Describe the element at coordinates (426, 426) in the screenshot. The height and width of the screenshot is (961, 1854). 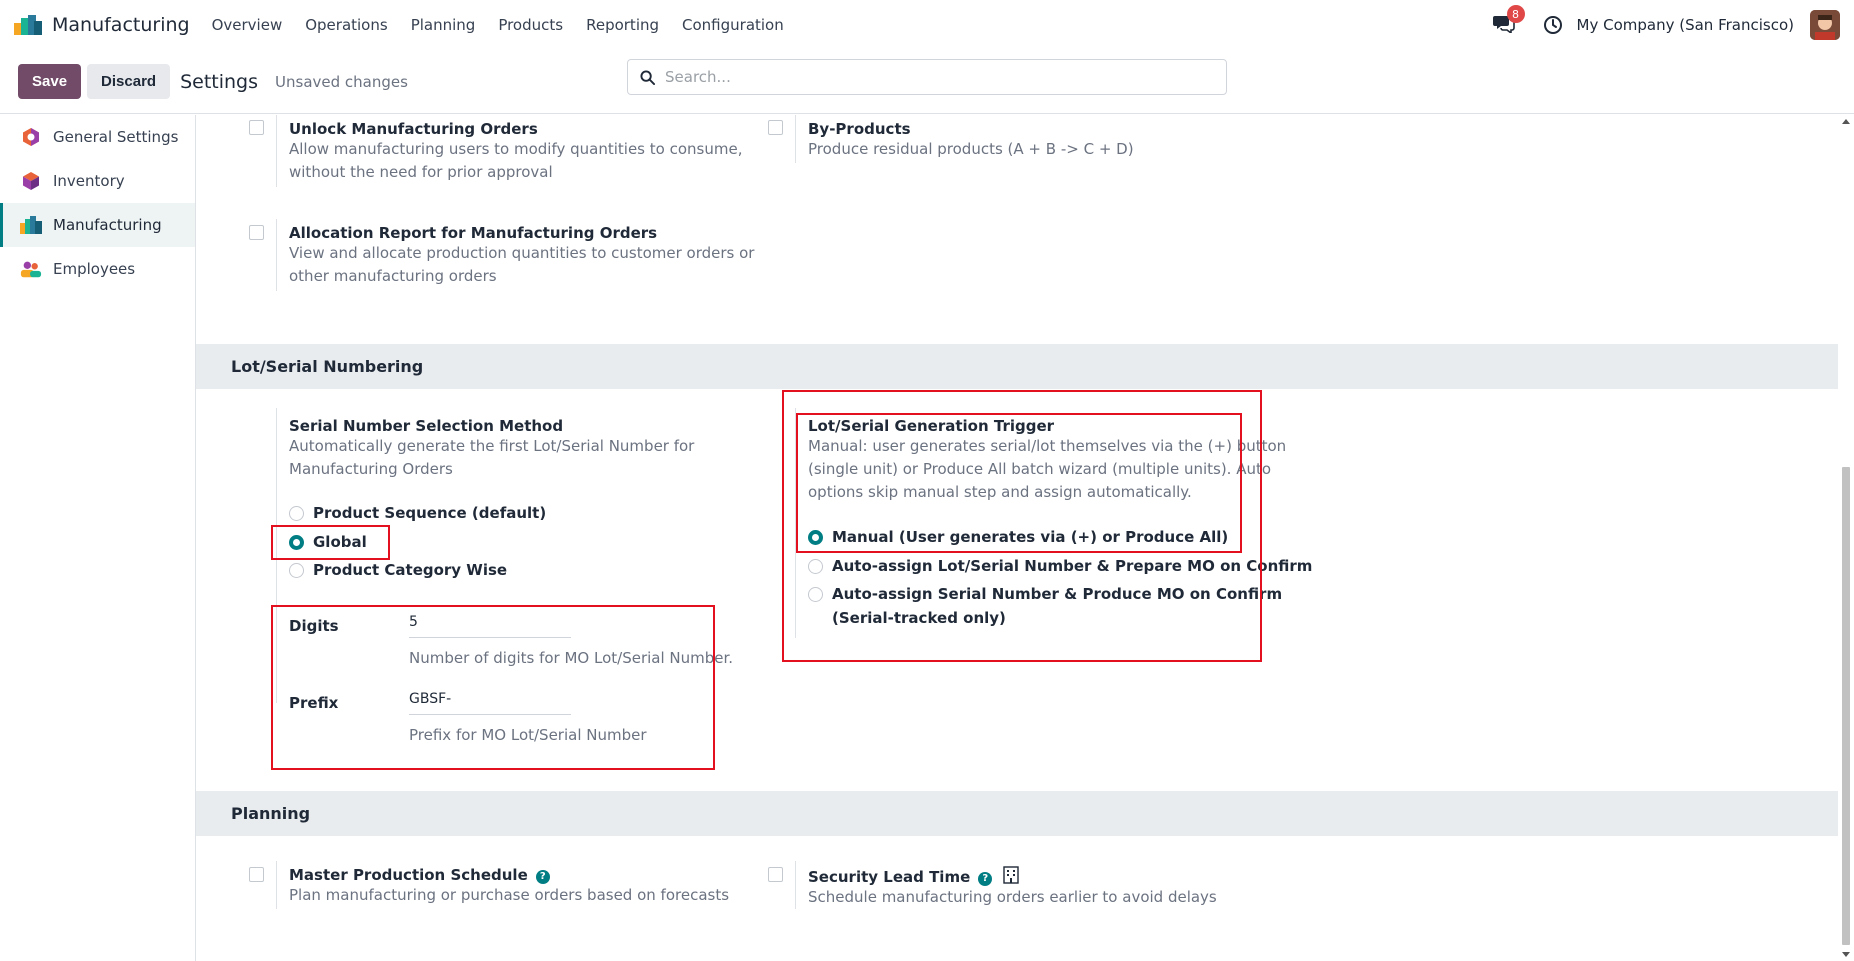
I see `selection-method-title: Serial Number Selection Method` at that location.